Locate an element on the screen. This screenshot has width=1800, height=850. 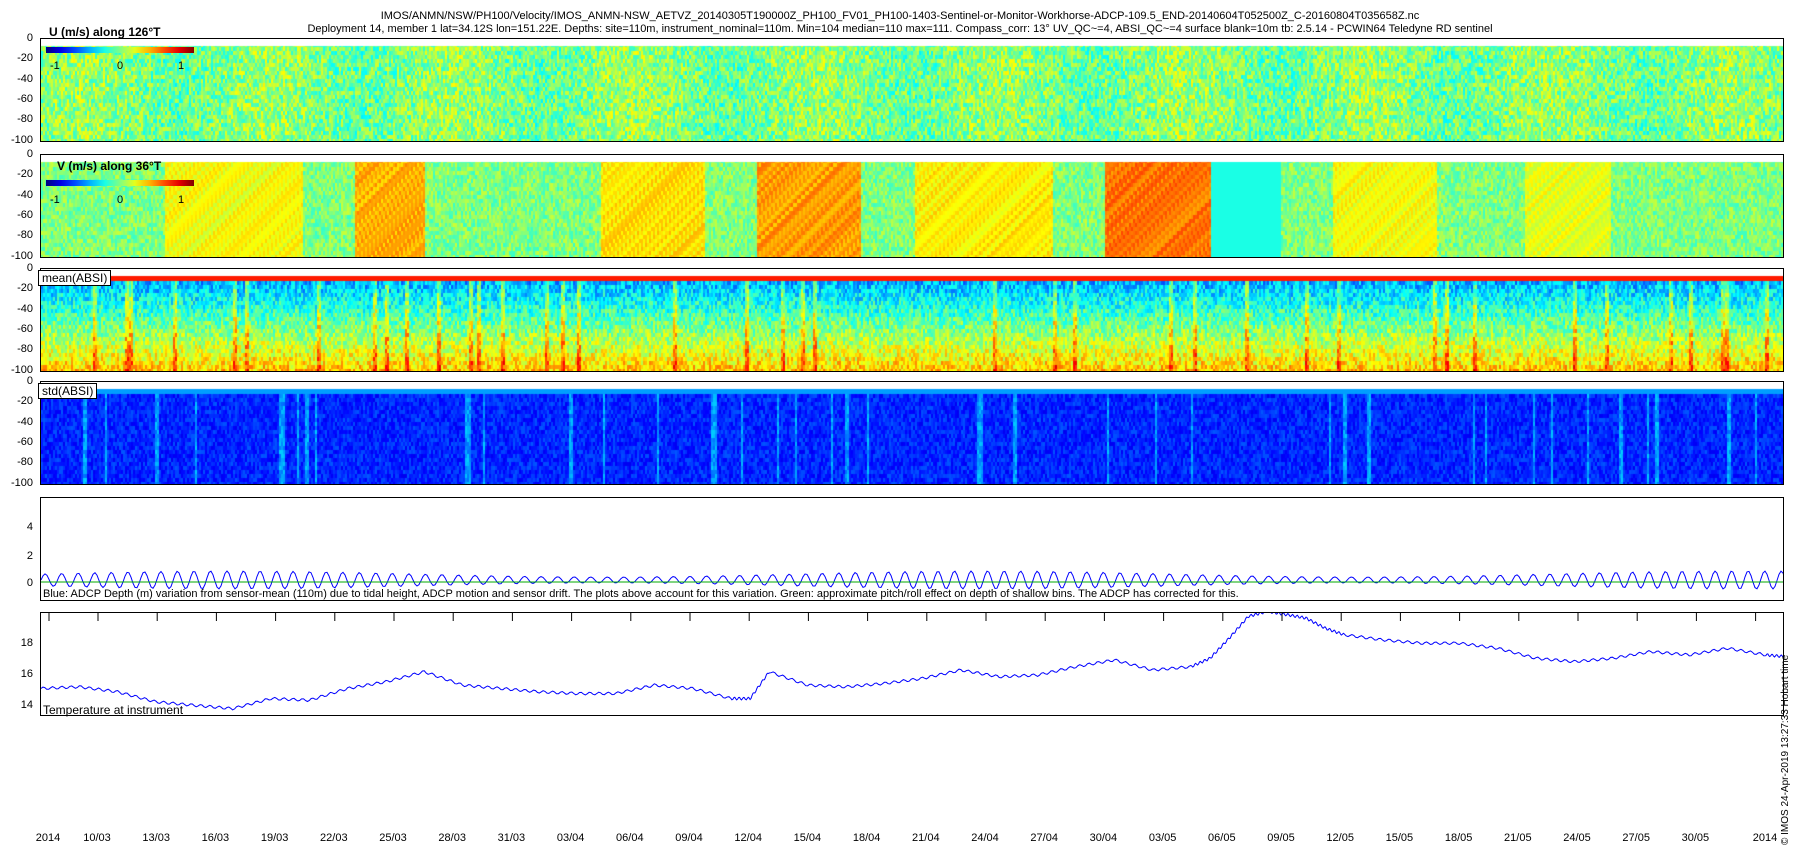
time-tick-label: 10/03 is located at coordinates (97, 838).